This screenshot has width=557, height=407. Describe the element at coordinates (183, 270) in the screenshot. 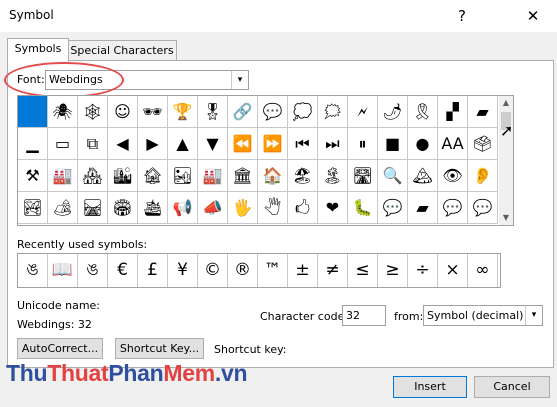

I see `recent-symbol-cell: ¥` at that location.